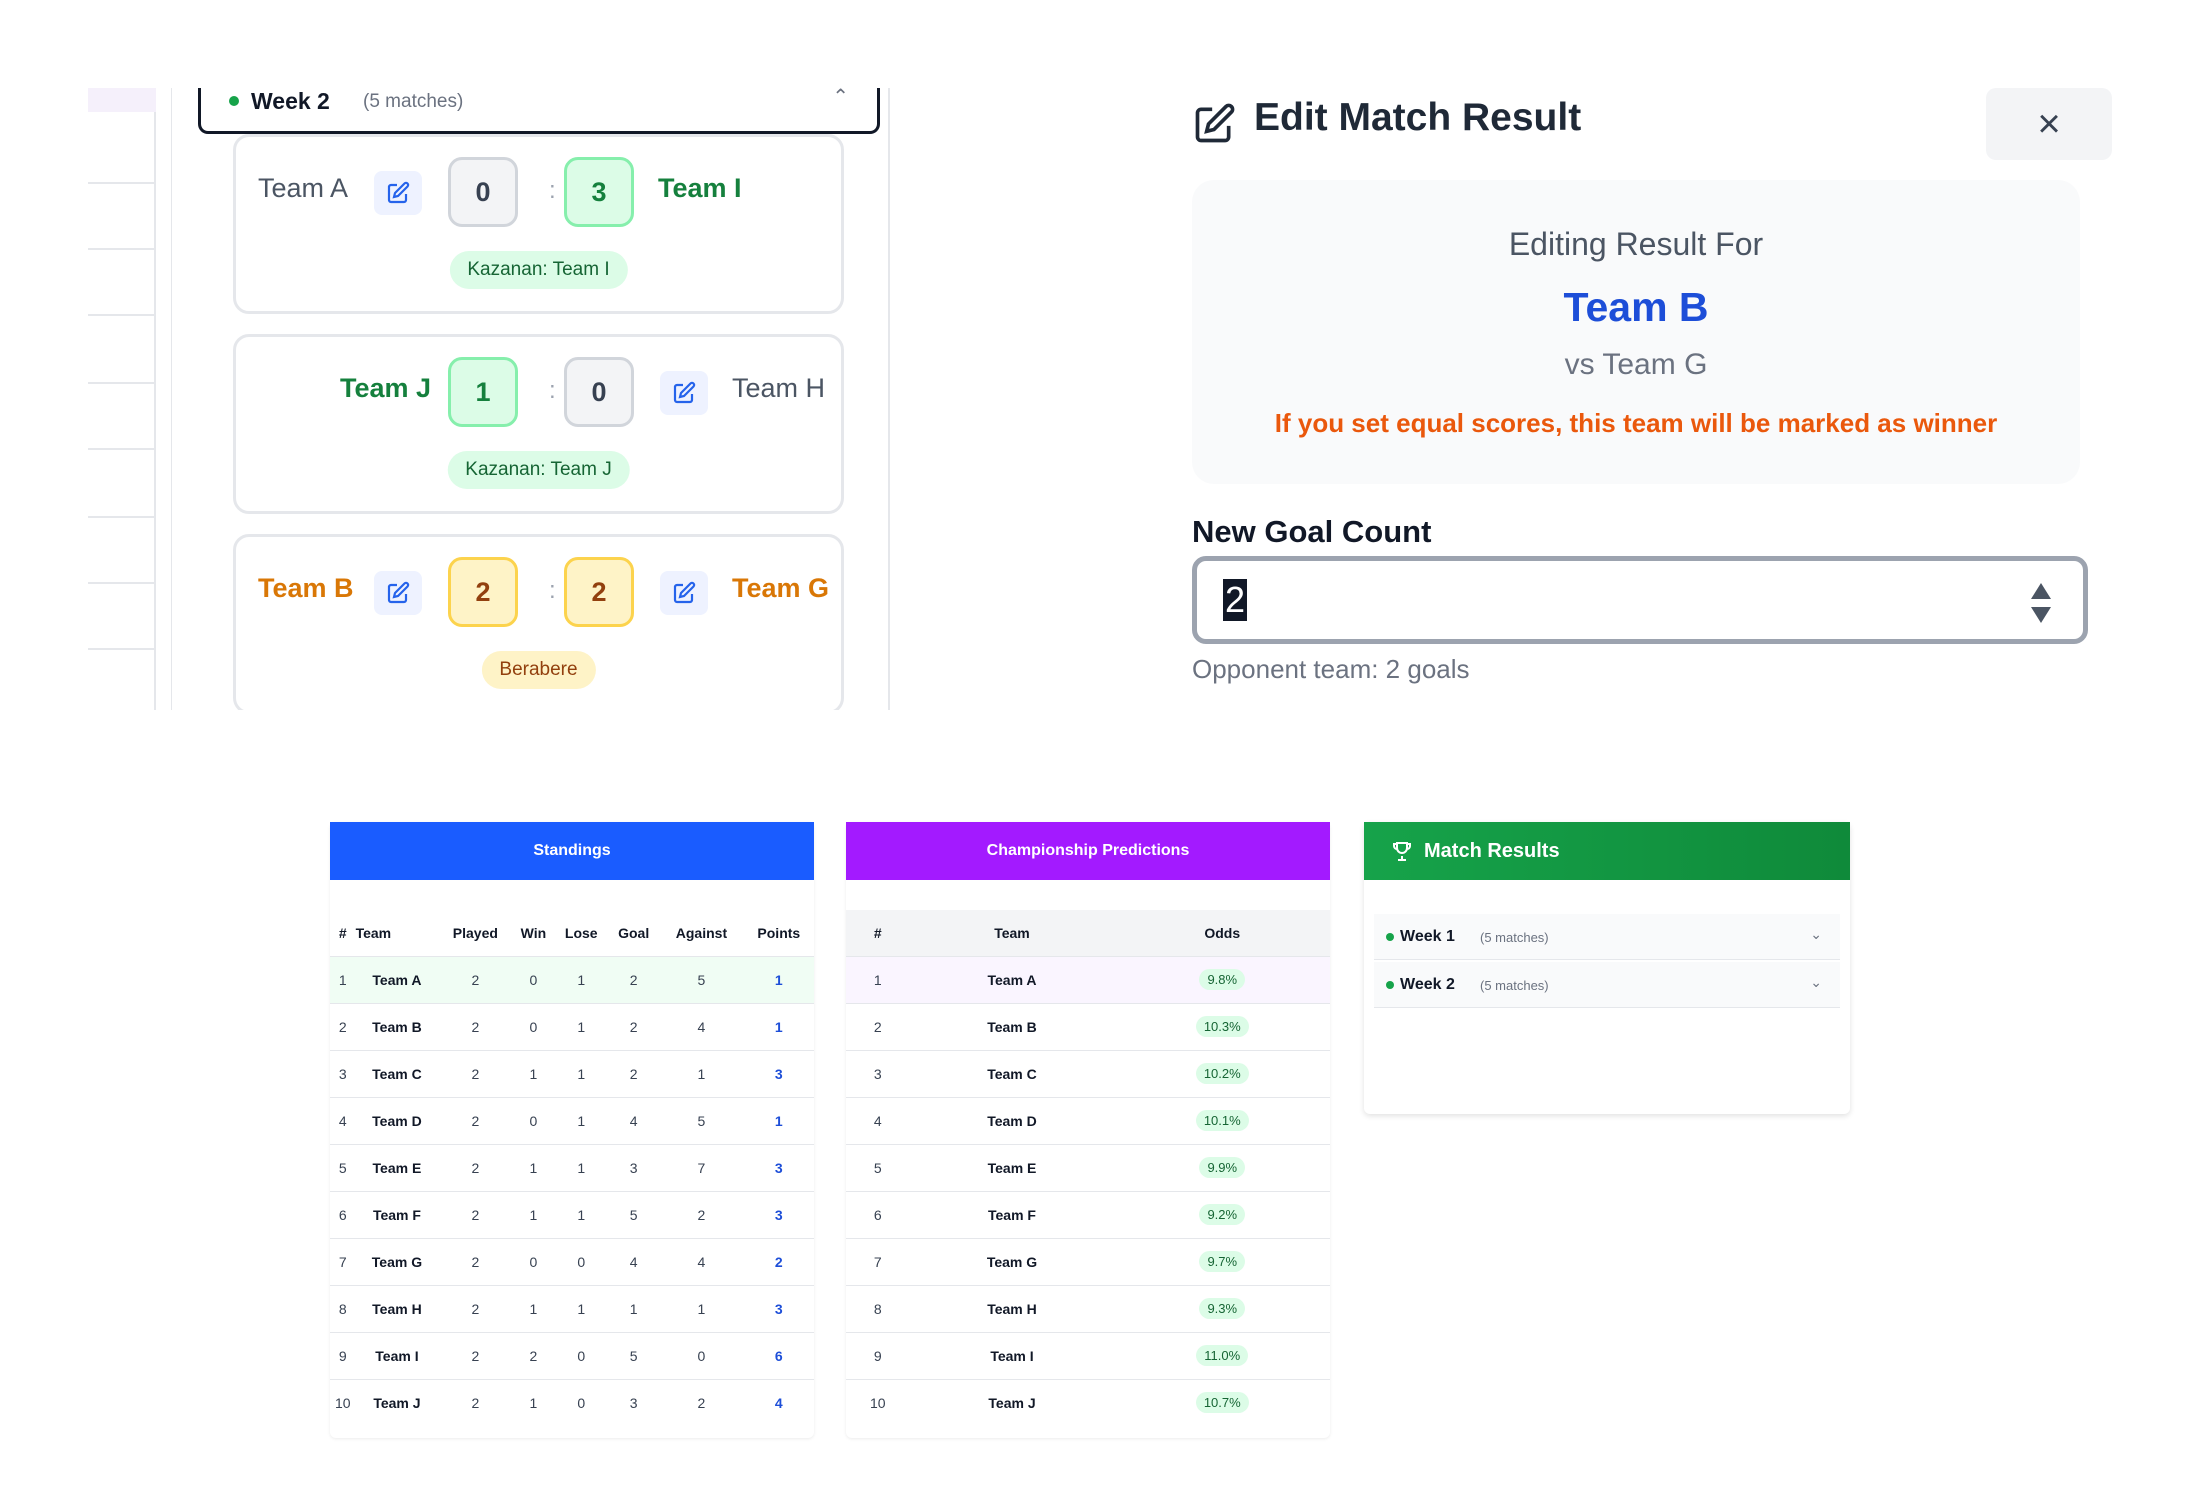  I want to click on editing-label: Editing Result For, so click(1636, 244).